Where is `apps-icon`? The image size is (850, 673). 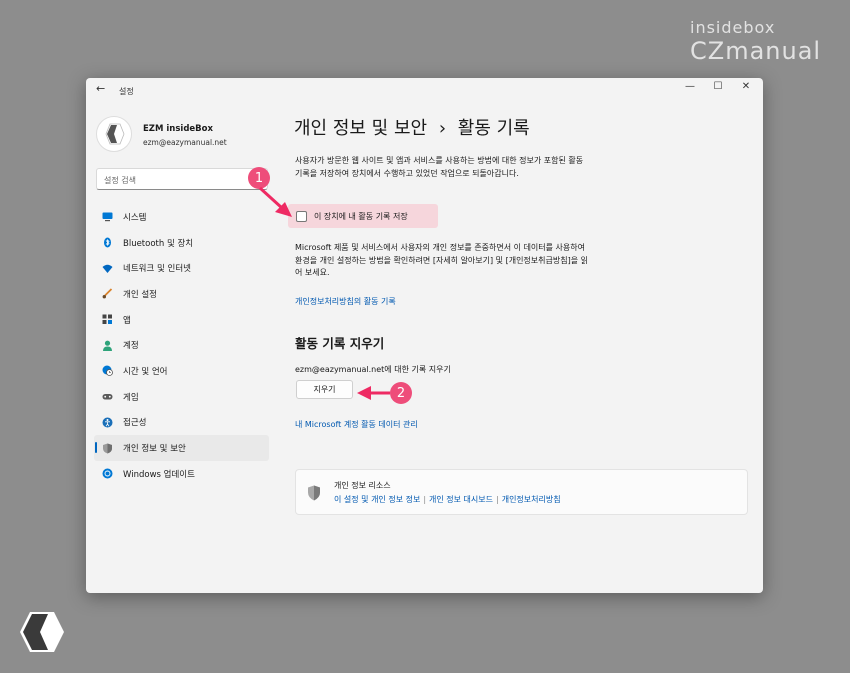 apps-icon is located at coordinates (107, 319).